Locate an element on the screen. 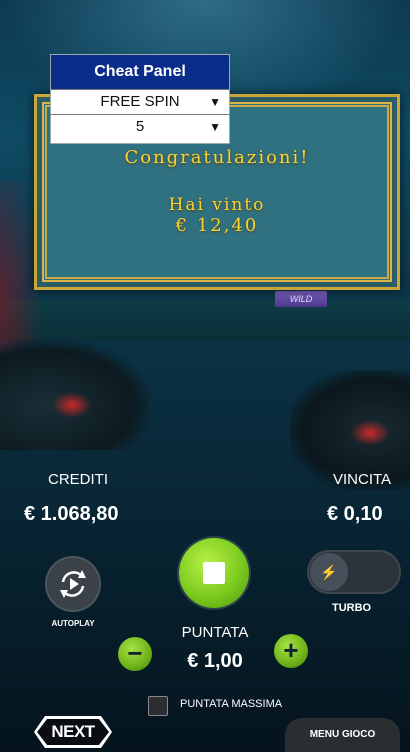 The width and height of the screenshot is (410, 752). autoplay-icon is located at coordinates (73, 584).